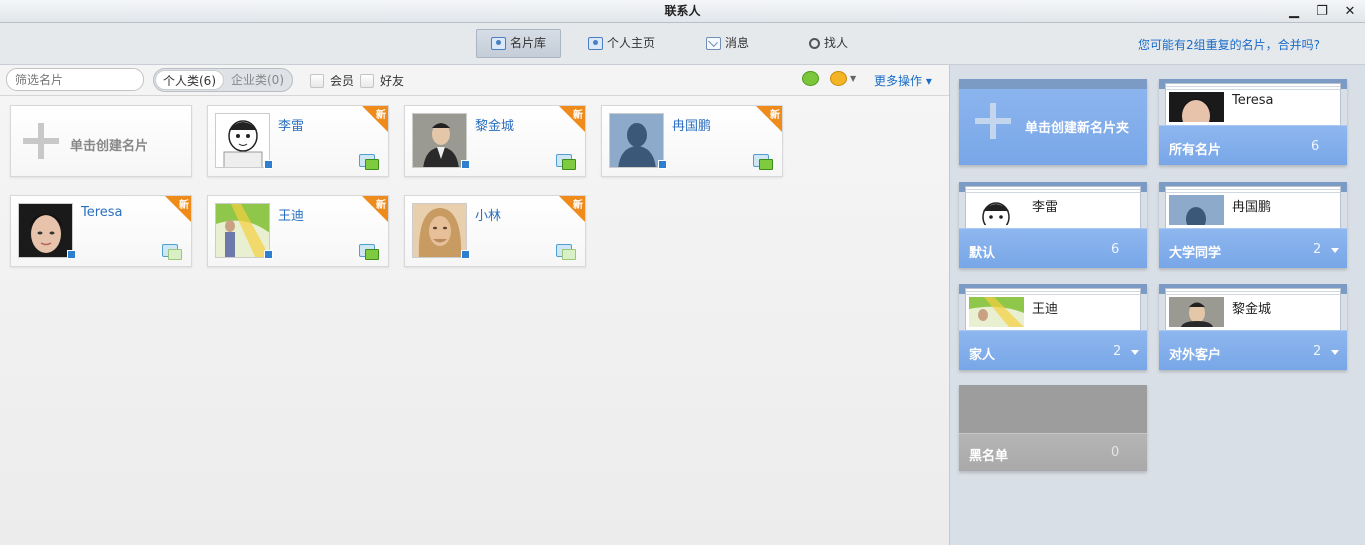 The image size is (1365, 545). What do you see at coordinates (1195, 150) in the screenshot?
I see `folder-name: 所有名片` at bounding box center [1195, 150].